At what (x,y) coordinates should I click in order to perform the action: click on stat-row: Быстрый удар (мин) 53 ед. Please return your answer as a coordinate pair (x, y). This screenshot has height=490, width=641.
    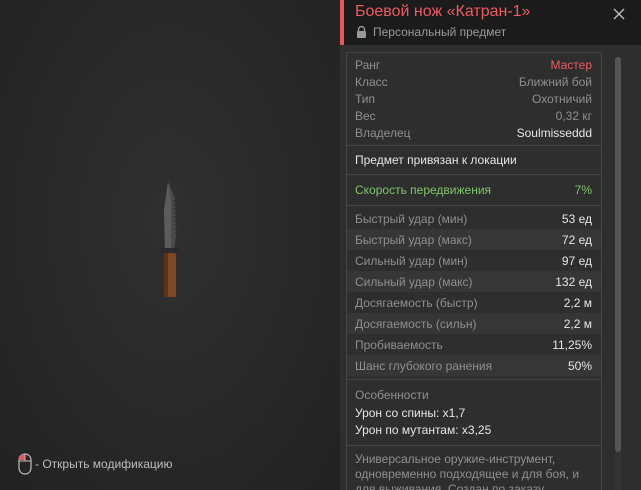
    Looking at the image, I should click on (474, 218).